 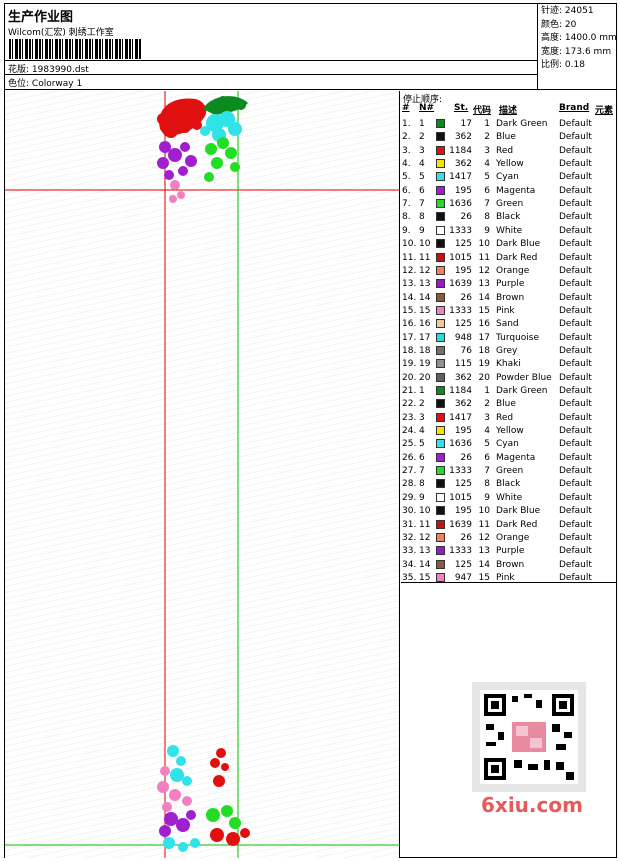 What do you see at coordinates (406, 230) in the screenshot?
I see `row-index: 9.` at bounding box center [406, 230].